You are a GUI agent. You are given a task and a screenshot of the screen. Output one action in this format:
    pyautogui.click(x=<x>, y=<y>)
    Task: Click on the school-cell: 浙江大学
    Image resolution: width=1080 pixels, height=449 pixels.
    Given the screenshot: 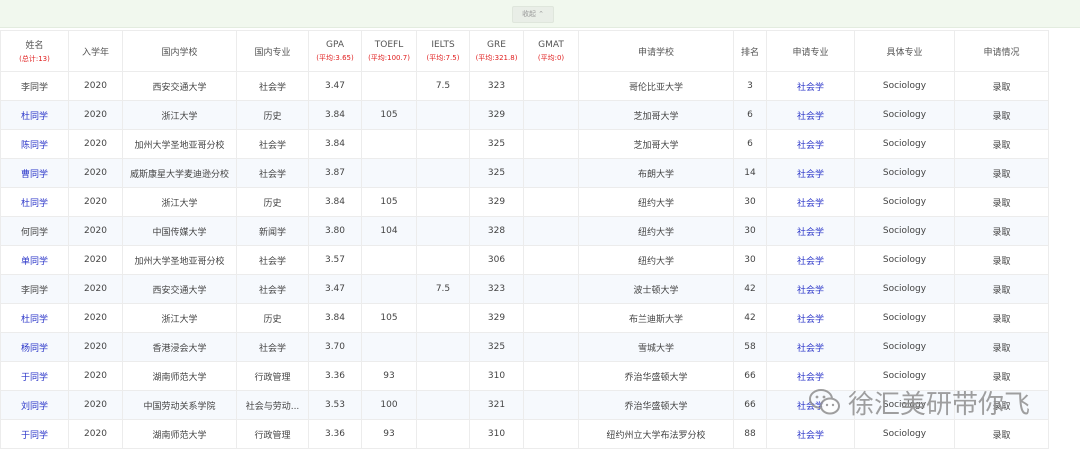 What is the action you would take?
    pyautogui.click(x=179, y=202)
    